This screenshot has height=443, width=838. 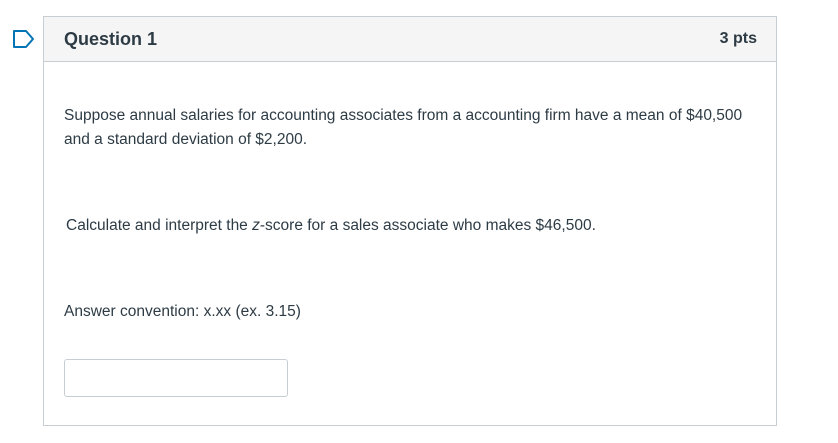 I want to click on answer-input, so click(x=176, y=378).